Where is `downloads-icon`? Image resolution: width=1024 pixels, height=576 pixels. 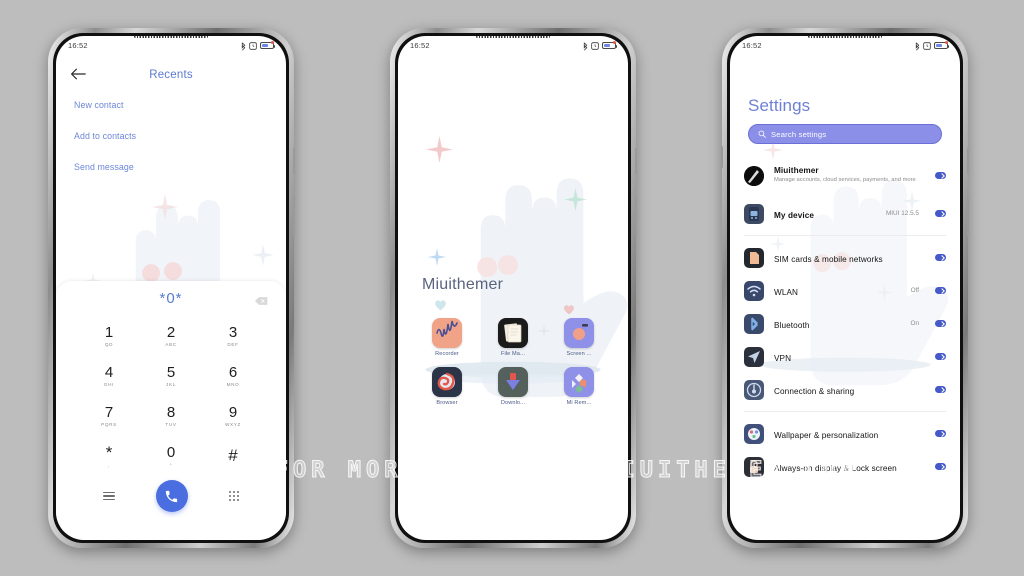 downloads-icon is located at coordinates (513, 382).